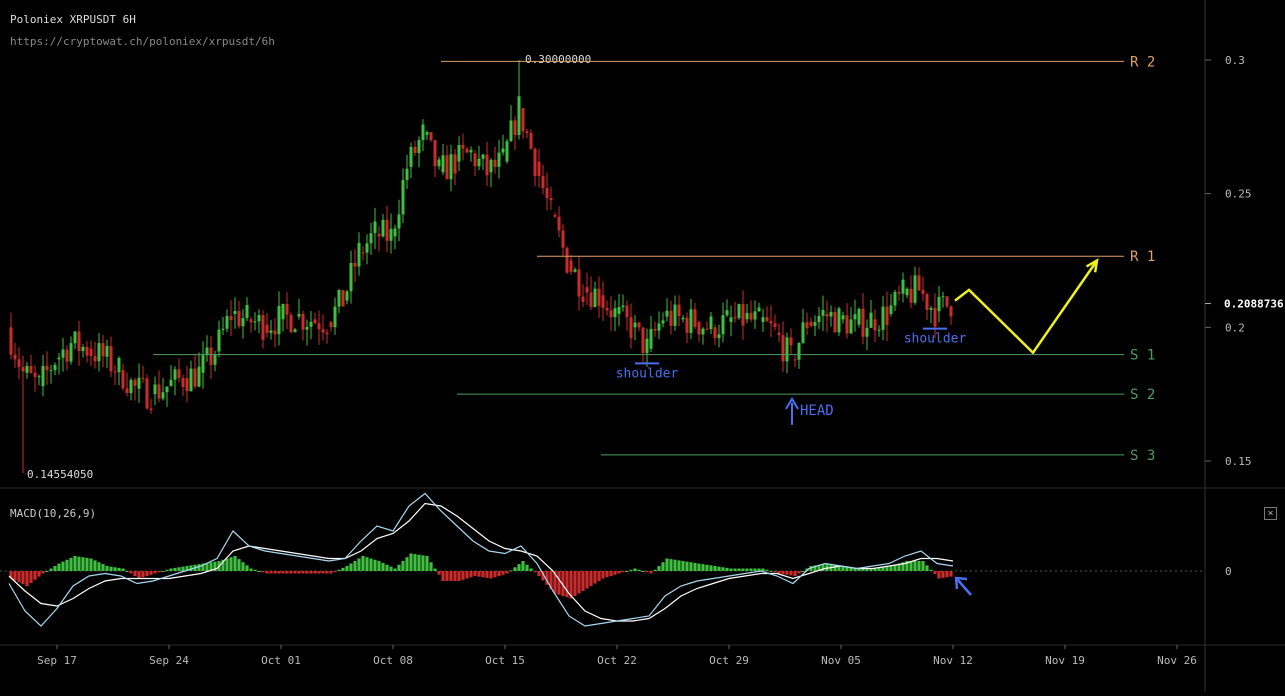 The height and width of the screenshot is (696, 1285). Describe the element at coordinates (142, 41) in the screenshot. I see `chart-source-url: https://cryptowat.ch/poloniex/xrpusdt/6h` at that location.